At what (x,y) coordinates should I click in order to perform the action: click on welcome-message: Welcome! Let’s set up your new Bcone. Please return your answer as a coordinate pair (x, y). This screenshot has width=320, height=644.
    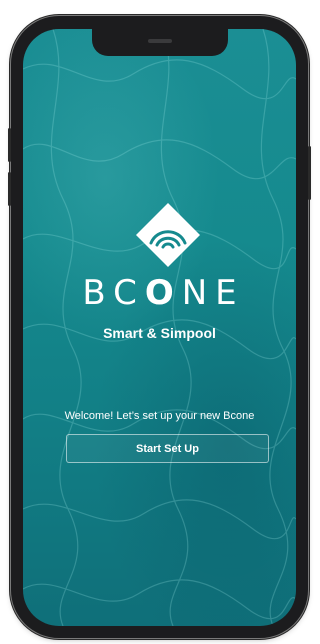
    Looking at the image, I should click on (159, 416).